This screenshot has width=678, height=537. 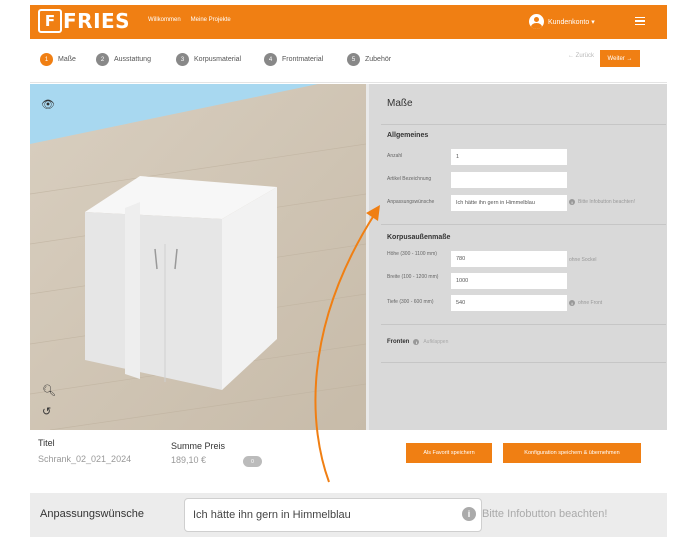 What do you see at coordinates (303, 59) in the screenshot?
I see `step-label: Frontmaterial` at bounding box center [303, 59].